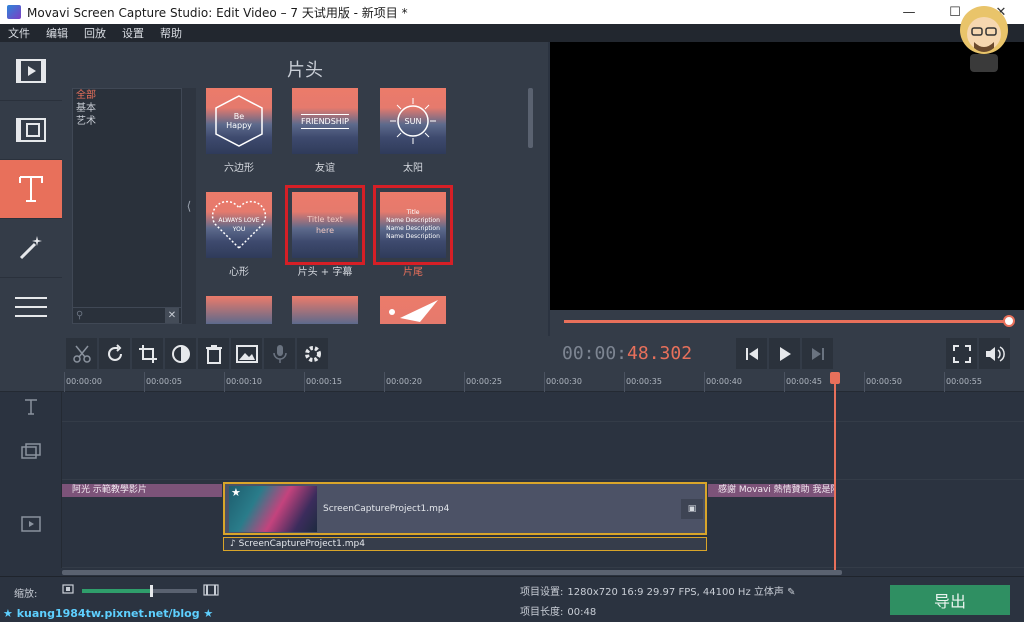 This screenshot has height=622, width=1024. I want to click on video-clip: ★ ScreenCaptureProject1.mp4 ▣, so click(465, 508).